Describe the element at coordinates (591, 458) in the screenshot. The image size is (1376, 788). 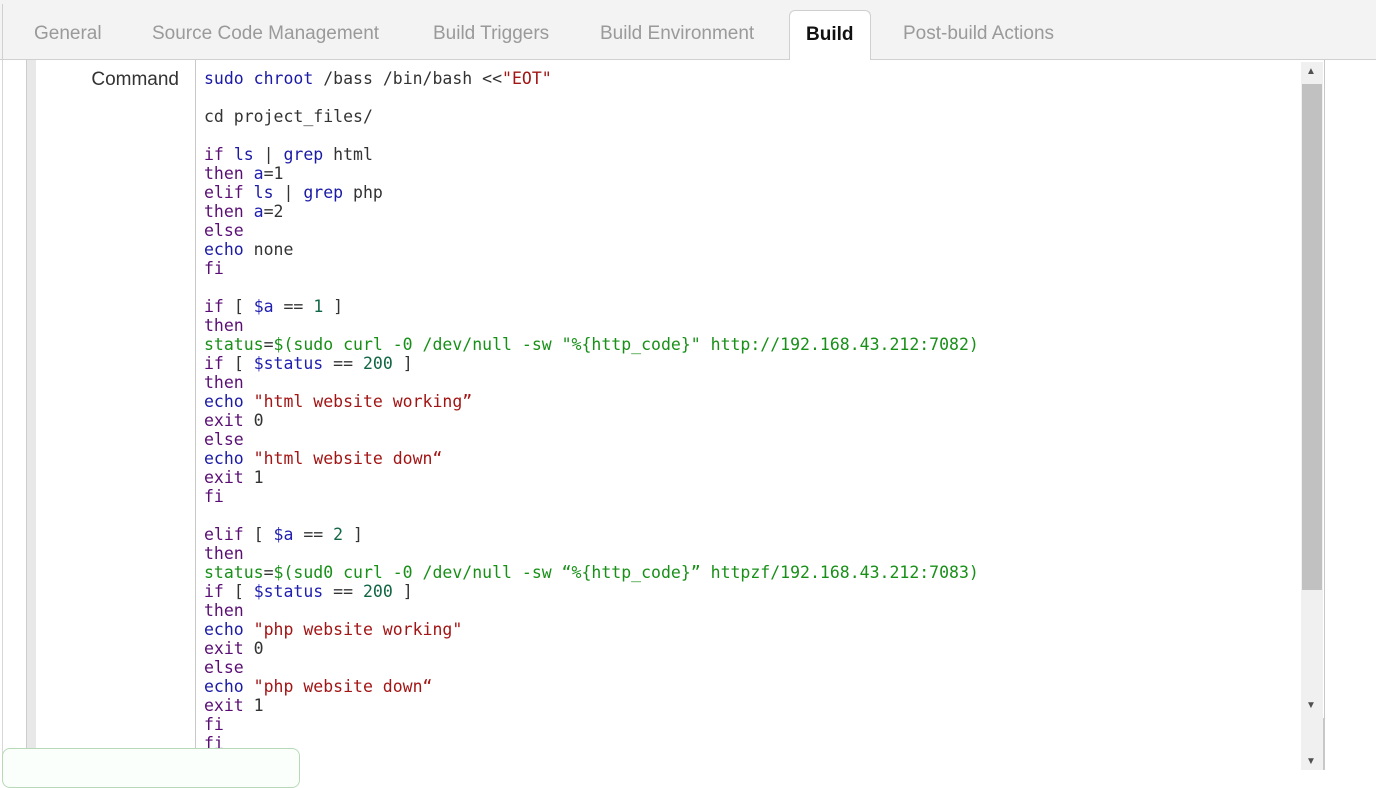
I see `code-line: echo "html website down“` at that location.